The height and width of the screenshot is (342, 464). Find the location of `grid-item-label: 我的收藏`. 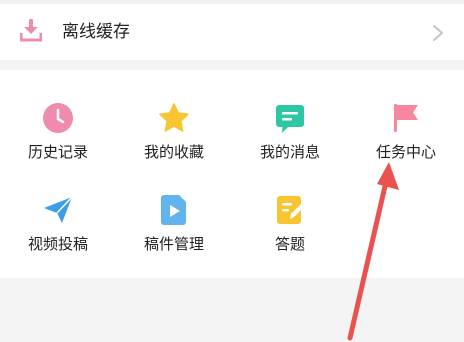

grid-item-label: 我的收藏 is located at coordinates (173, 152).